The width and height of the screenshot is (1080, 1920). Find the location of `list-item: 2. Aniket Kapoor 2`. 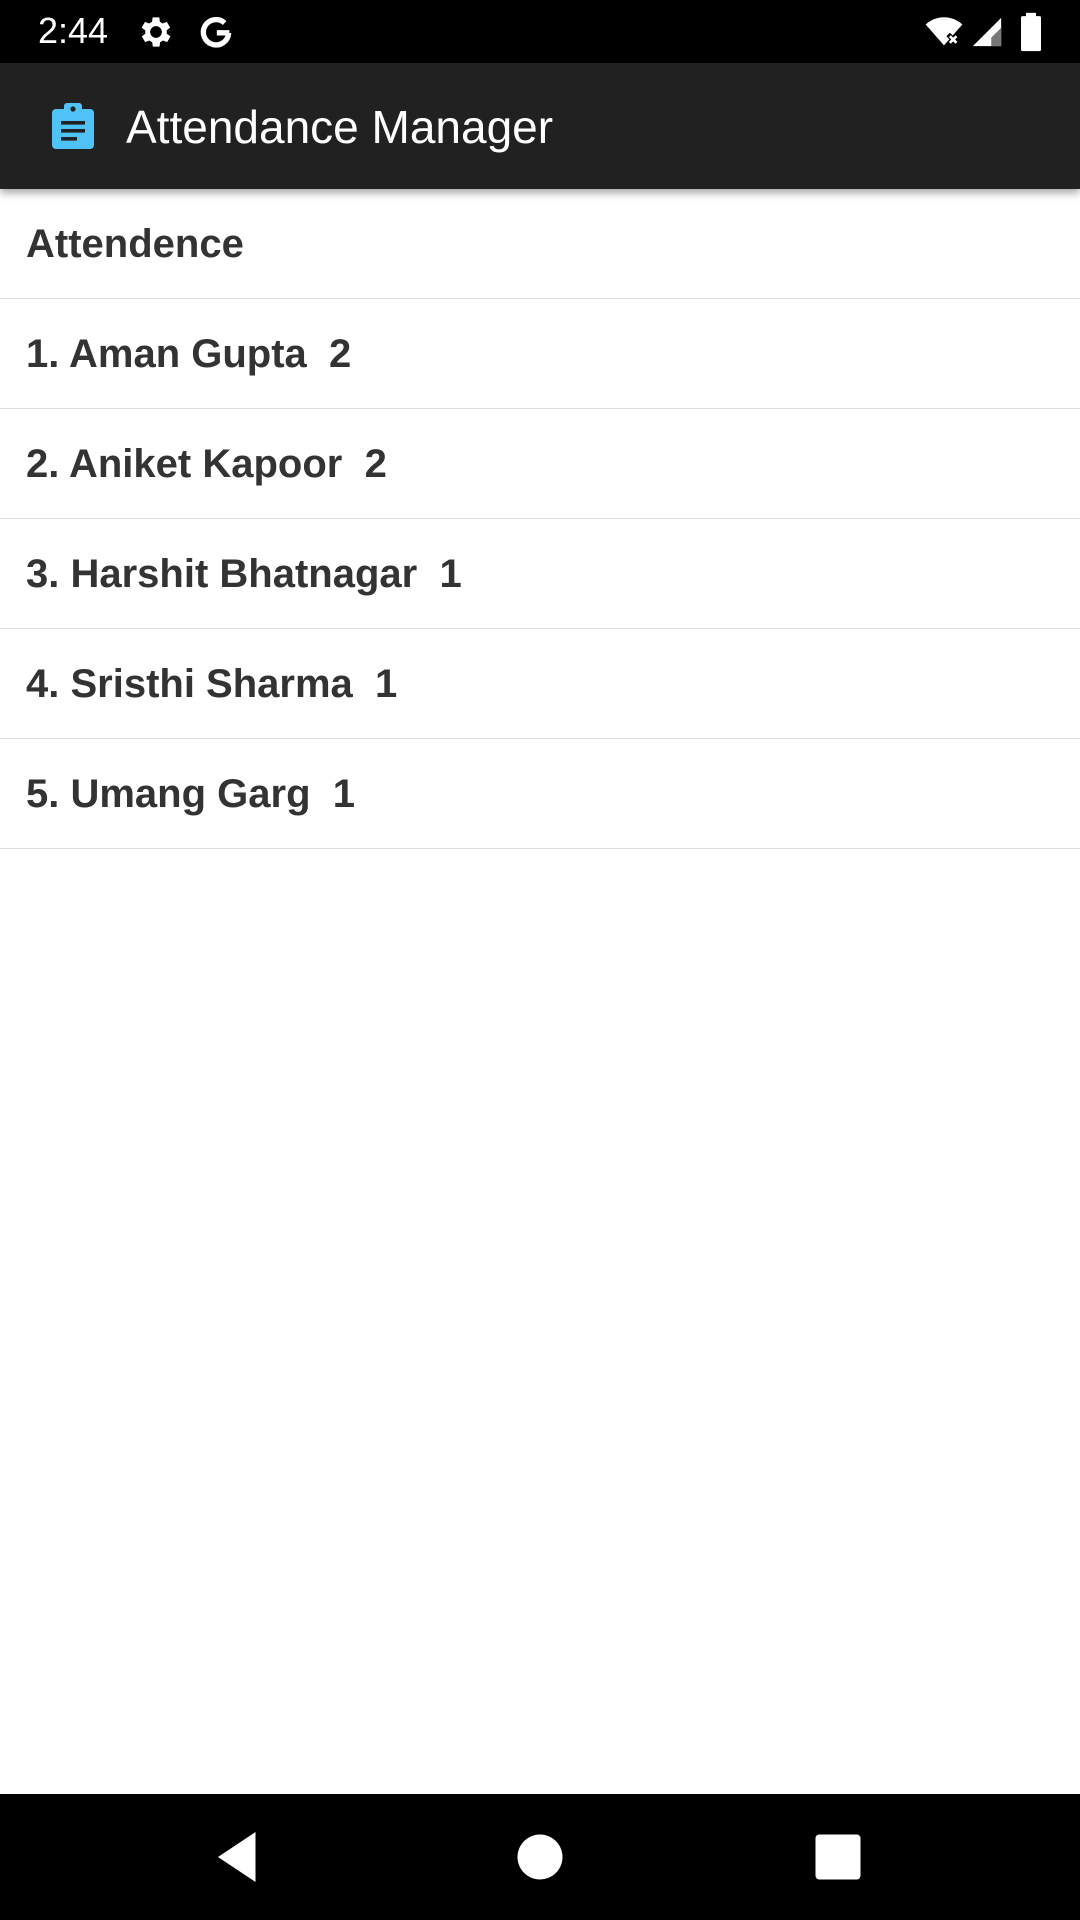

list-item: 2. Aniket Kapoor 2 is located at coordinates (540, 464).